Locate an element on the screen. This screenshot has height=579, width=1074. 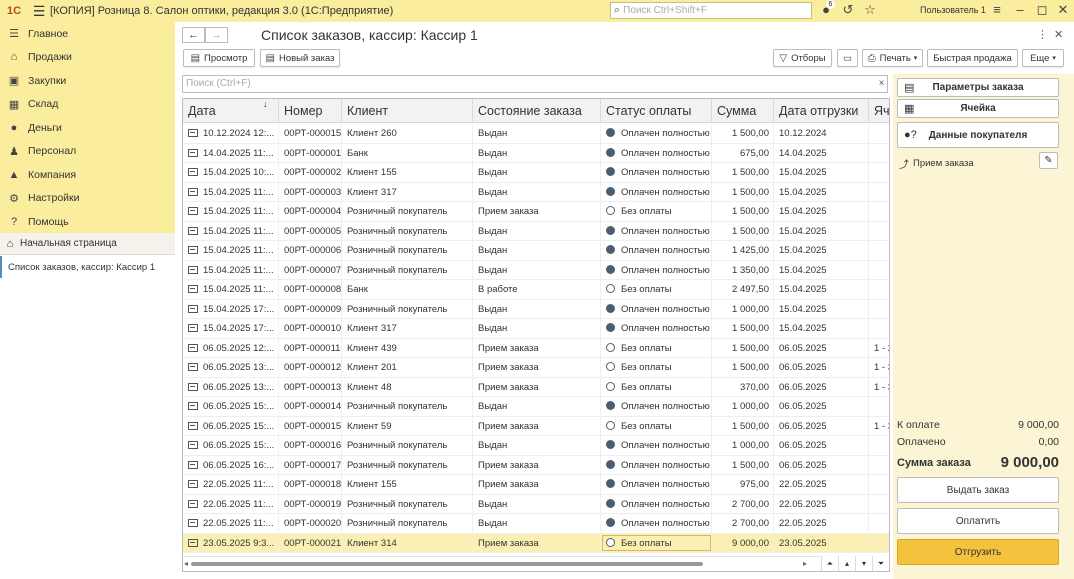
cell-text: 22.05.2025 is located at coordinates (803, 484).